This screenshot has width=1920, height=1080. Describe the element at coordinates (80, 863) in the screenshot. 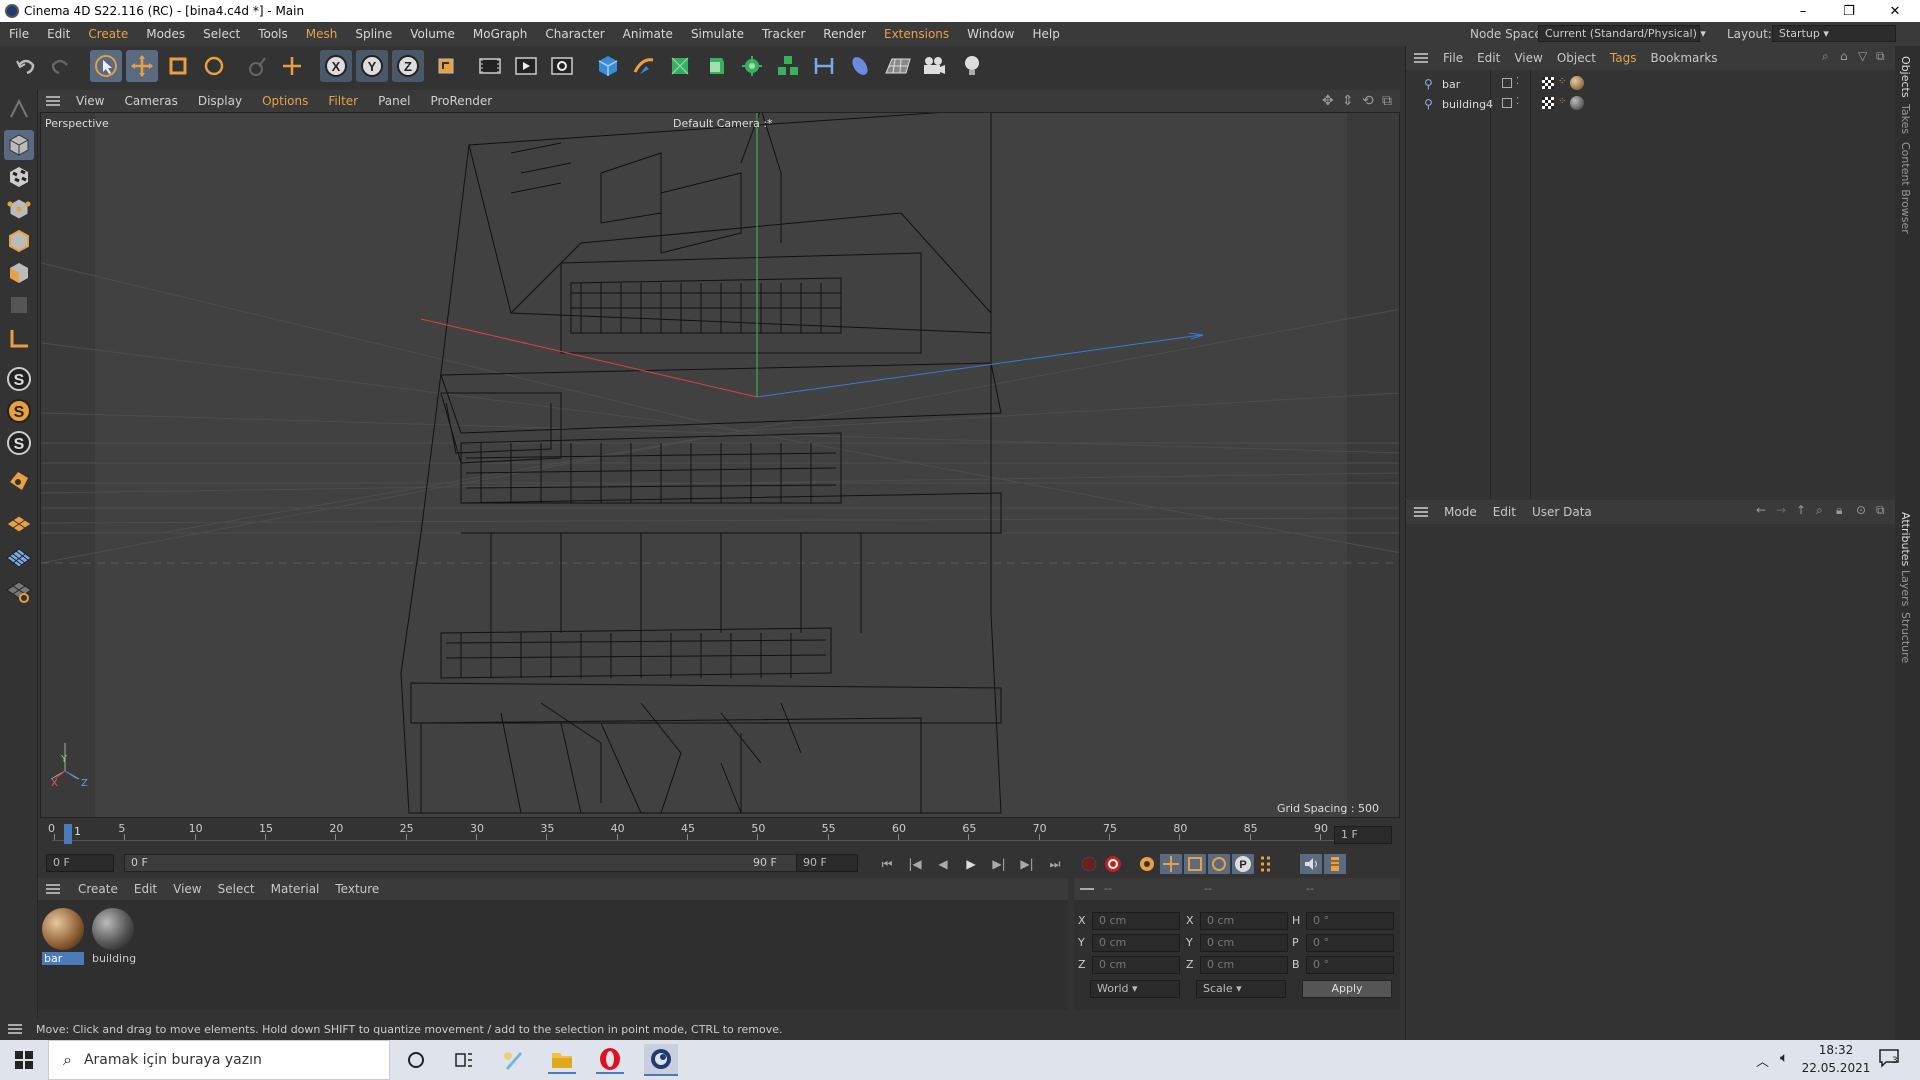

I see `start-frame-field: 0 F` at that location.